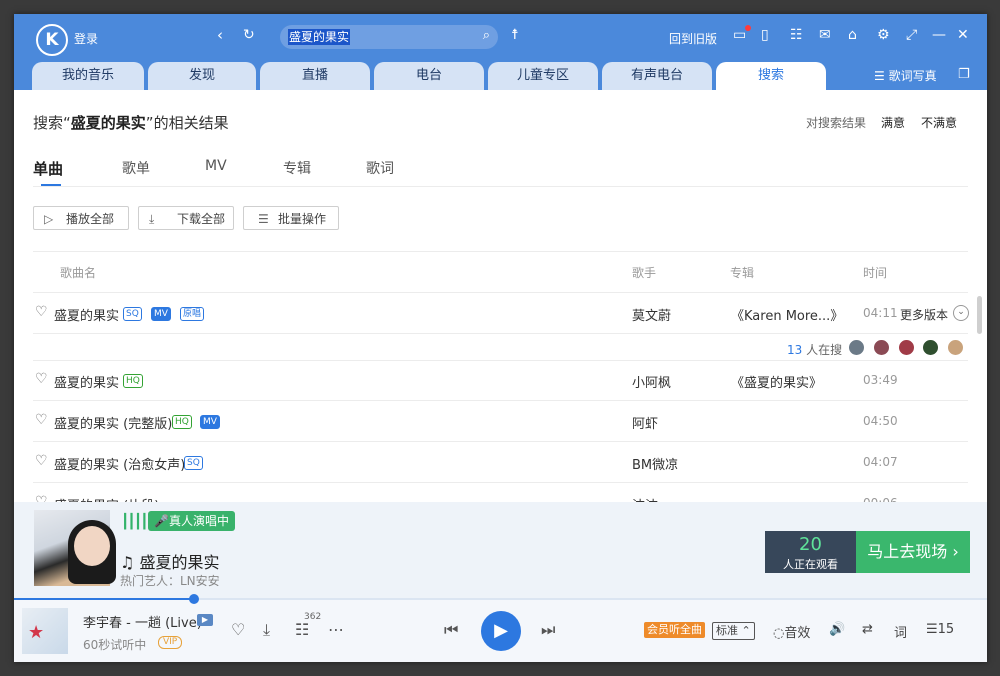 Image resolution: width=1000 pixels, height=676 pixels. I want to click on singer-name: 阿虾, so click(645, 422).